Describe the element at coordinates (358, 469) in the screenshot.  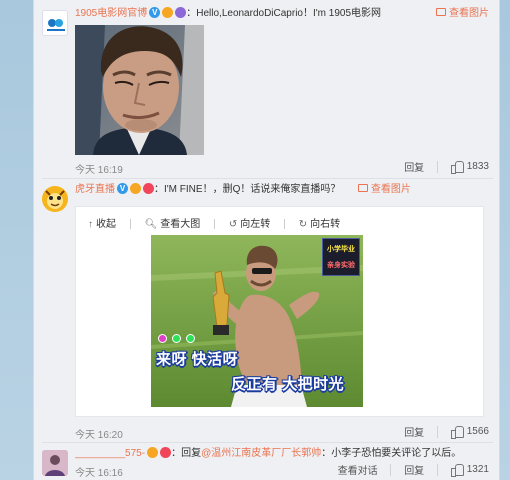
I see `view-conversation-link: 查看对话` at that location.